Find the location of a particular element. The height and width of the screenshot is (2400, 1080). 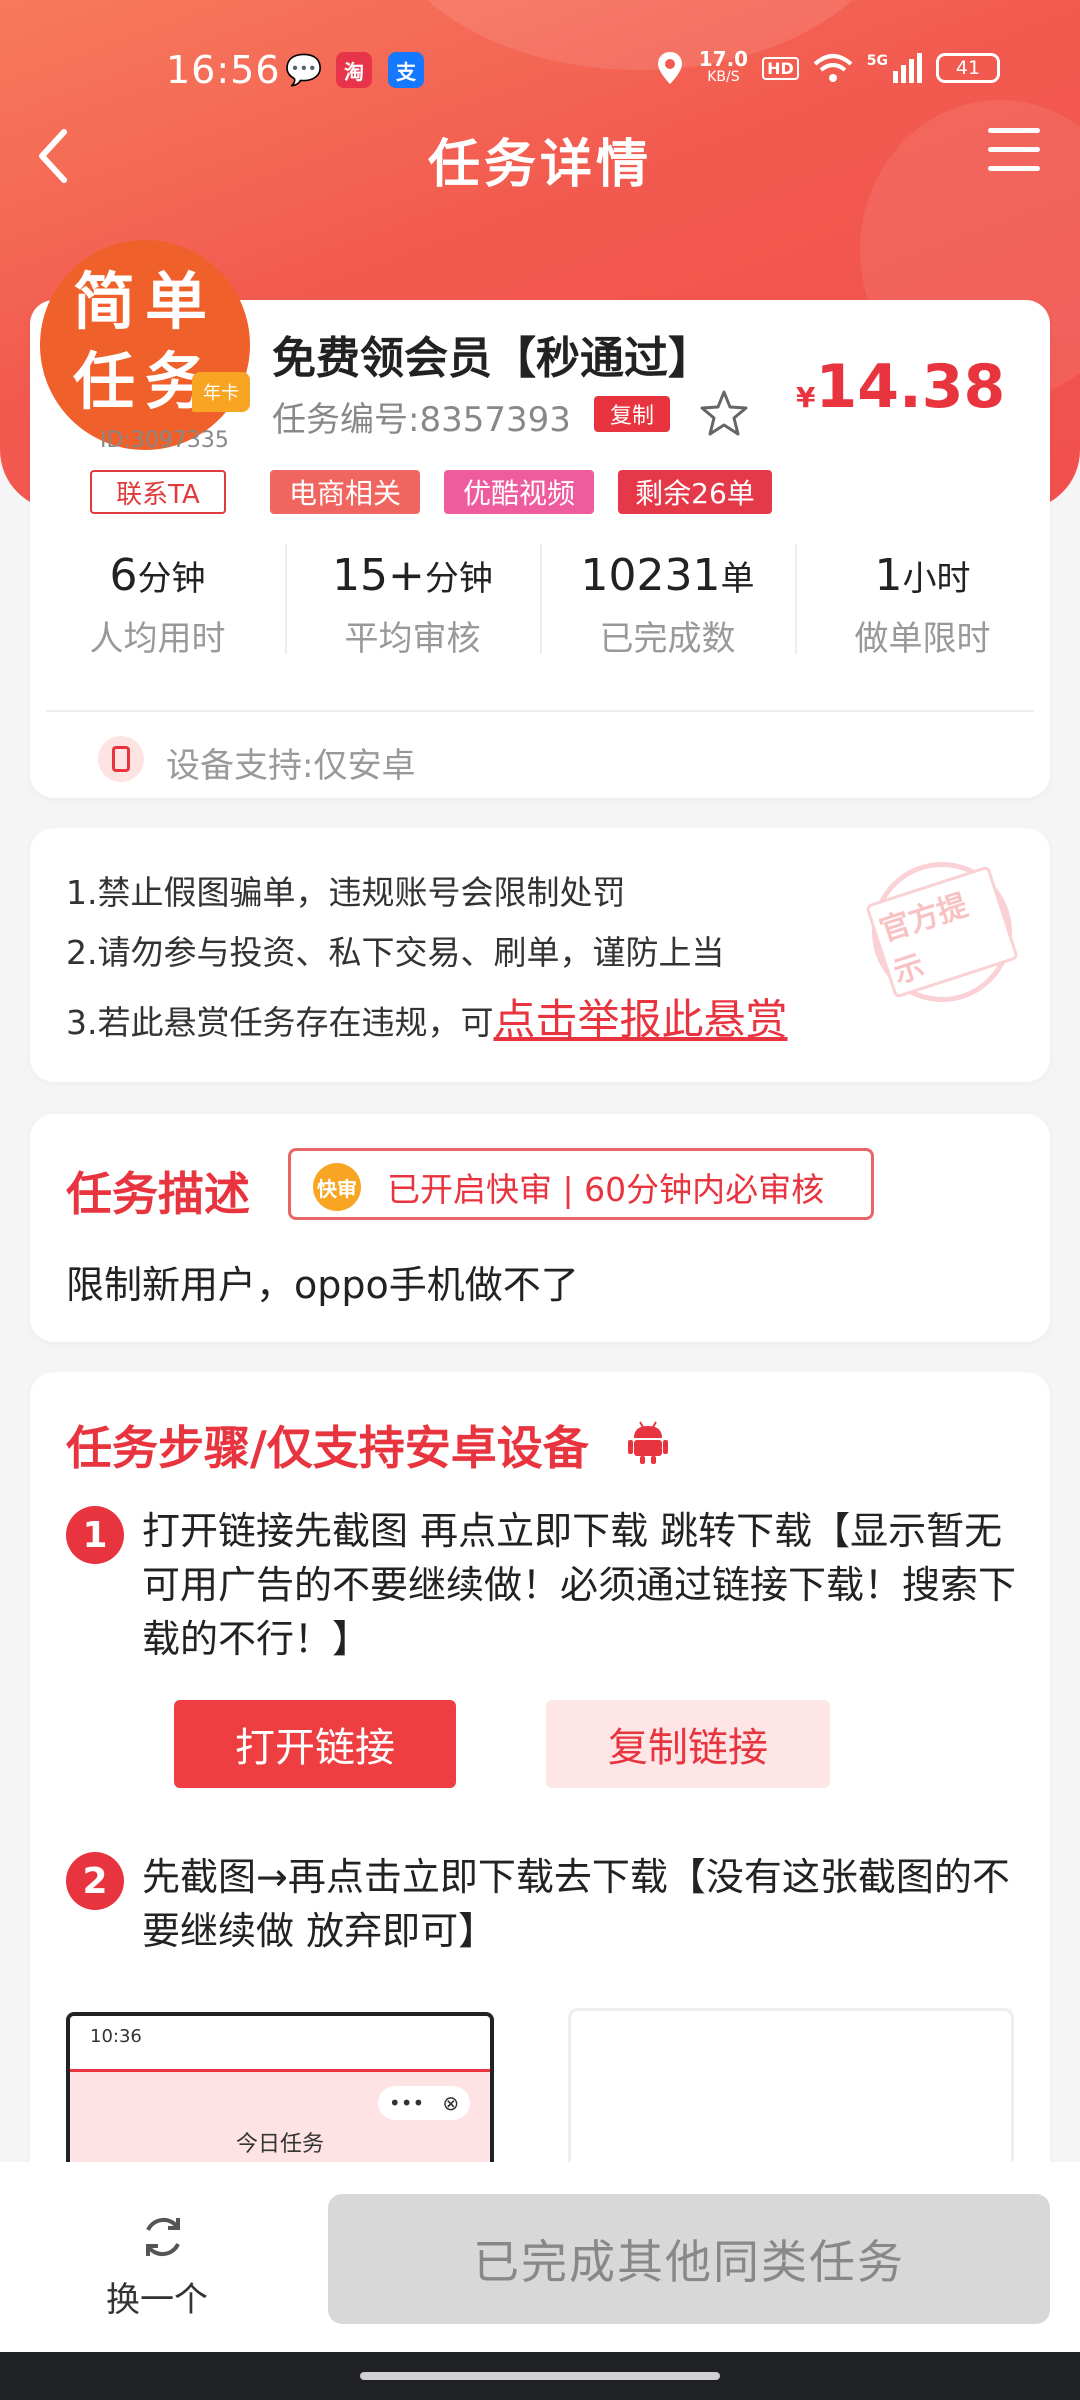

tag-platform: 优酷视频 is located at coordinates (519, 492).